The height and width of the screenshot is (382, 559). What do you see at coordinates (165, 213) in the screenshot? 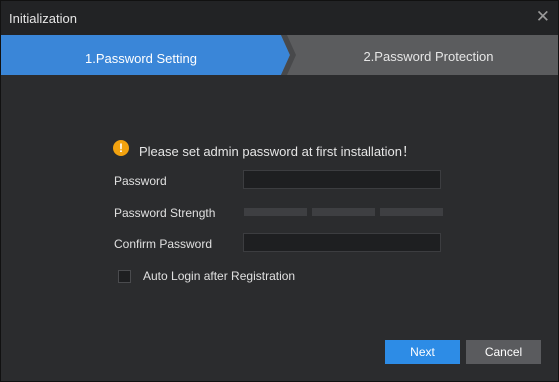
I see `password-strength-label: Password Strength` at bounding box center [165, 213].